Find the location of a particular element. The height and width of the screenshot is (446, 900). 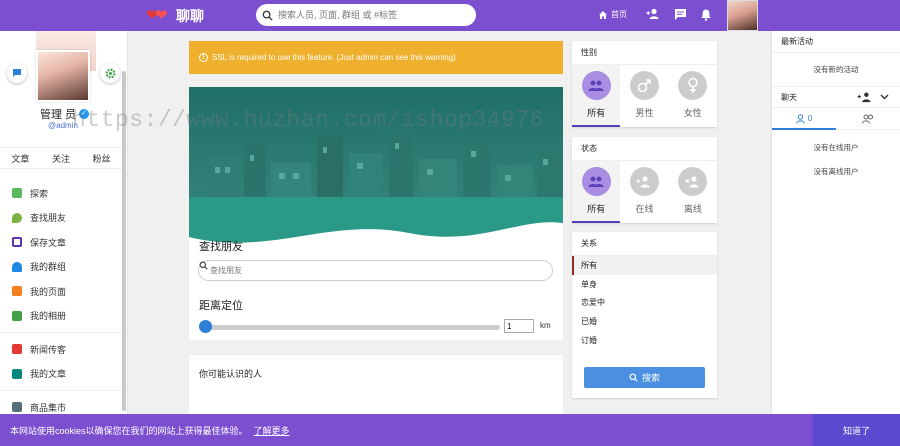

album-icon is located at coordinates (17, 315).